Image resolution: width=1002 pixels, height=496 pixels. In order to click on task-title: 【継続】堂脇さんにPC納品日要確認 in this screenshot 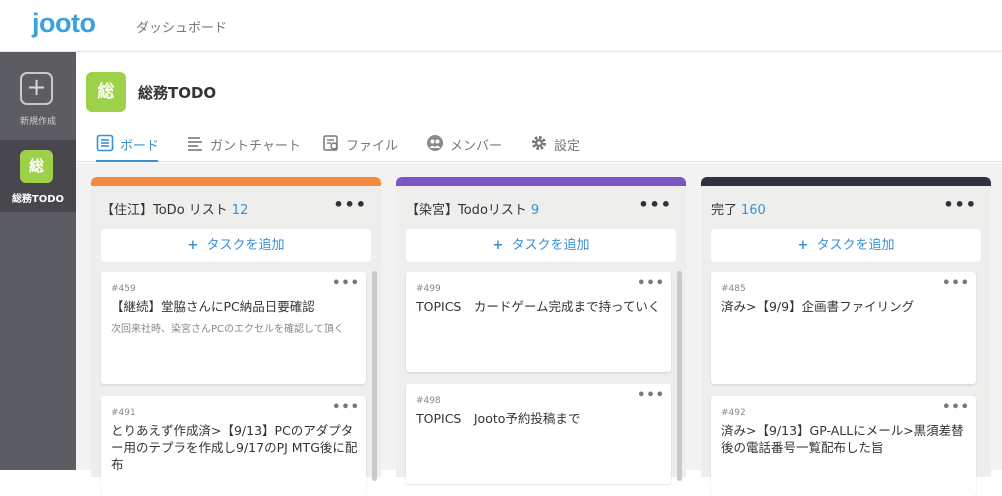, I will do `click(213, 306)`.